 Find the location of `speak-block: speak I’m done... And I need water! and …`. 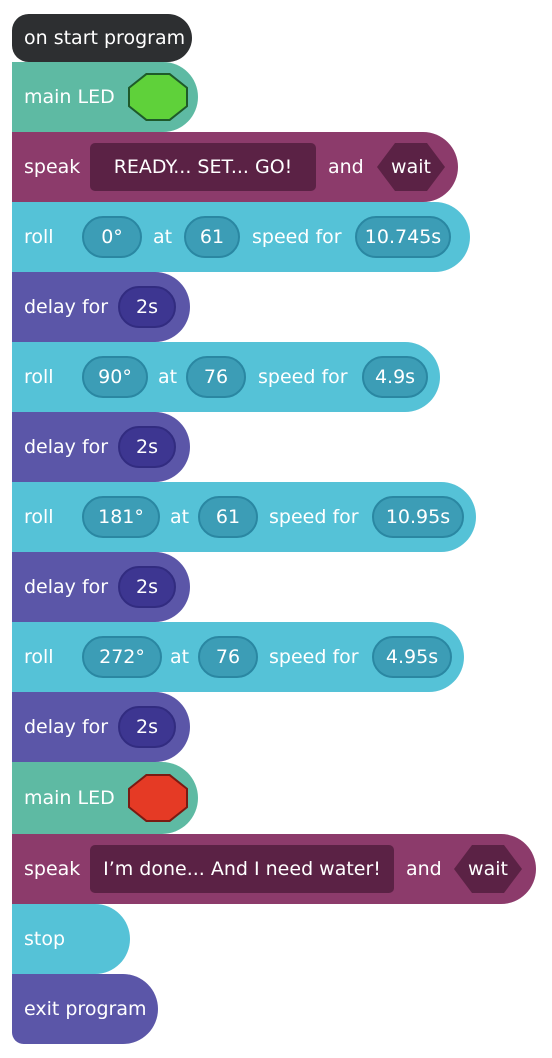

speak-block: speak I’m done... And I need water! and … is located at coordinates (274, 869).